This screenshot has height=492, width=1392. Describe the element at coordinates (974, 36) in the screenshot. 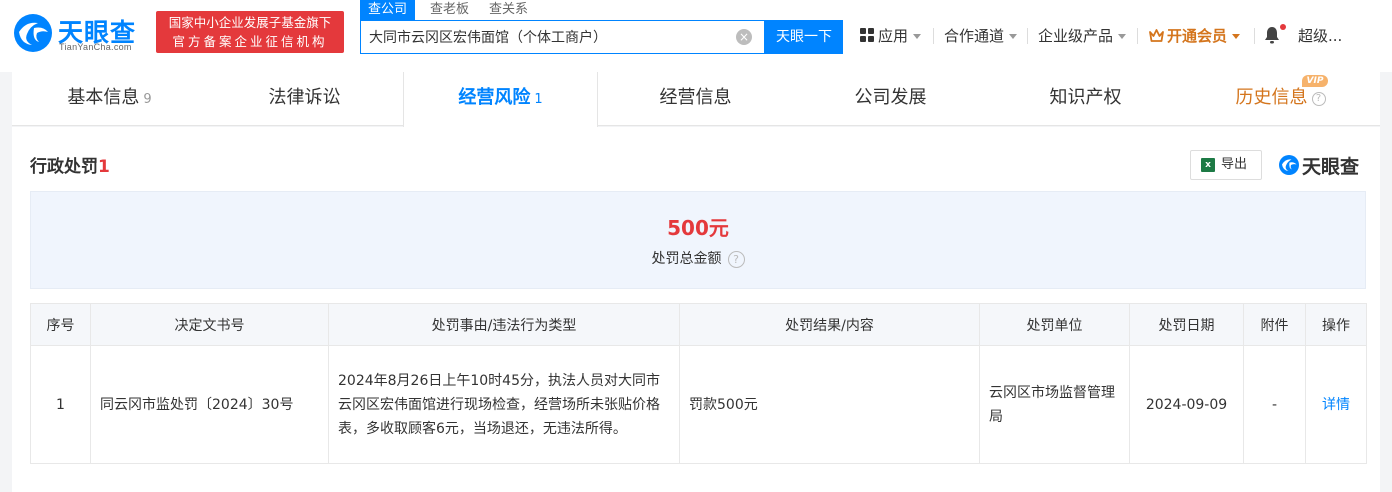

I see `nav-channel-label: 合作通道` at that location.